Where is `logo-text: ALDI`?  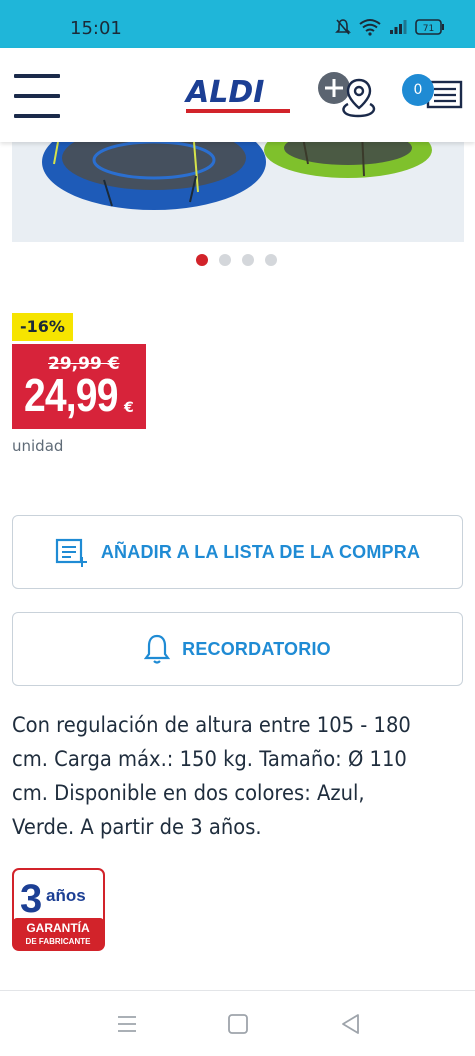
logo-text: ALDI is located at coordinates (225, 92).